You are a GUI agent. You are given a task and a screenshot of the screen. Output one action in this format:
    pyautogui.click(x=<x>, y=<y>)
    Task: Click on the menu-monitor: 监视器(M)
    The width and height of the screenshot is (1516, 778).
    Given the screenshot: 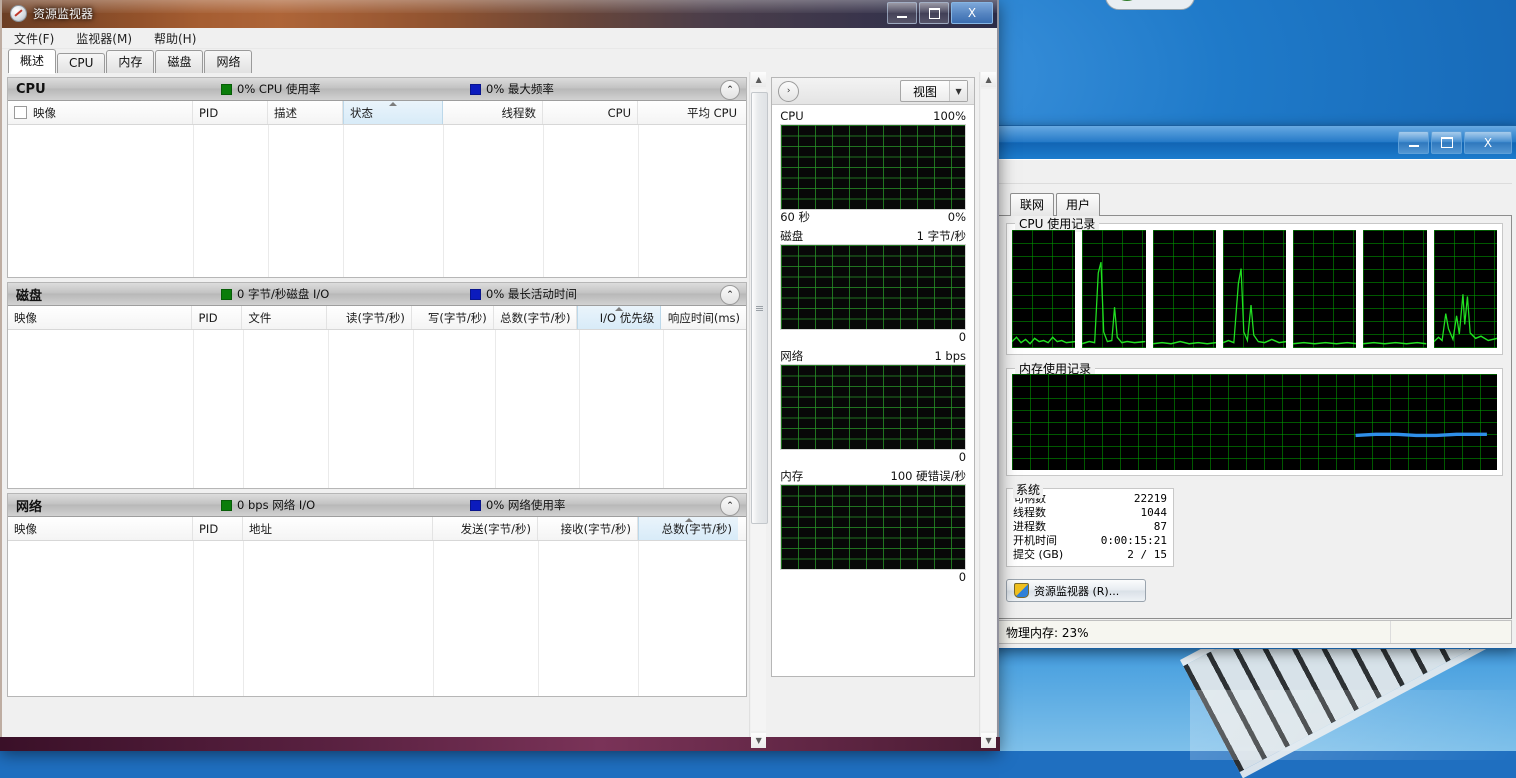 What is the action you would take?
    pyautogui.click(x=104, y=38)
    